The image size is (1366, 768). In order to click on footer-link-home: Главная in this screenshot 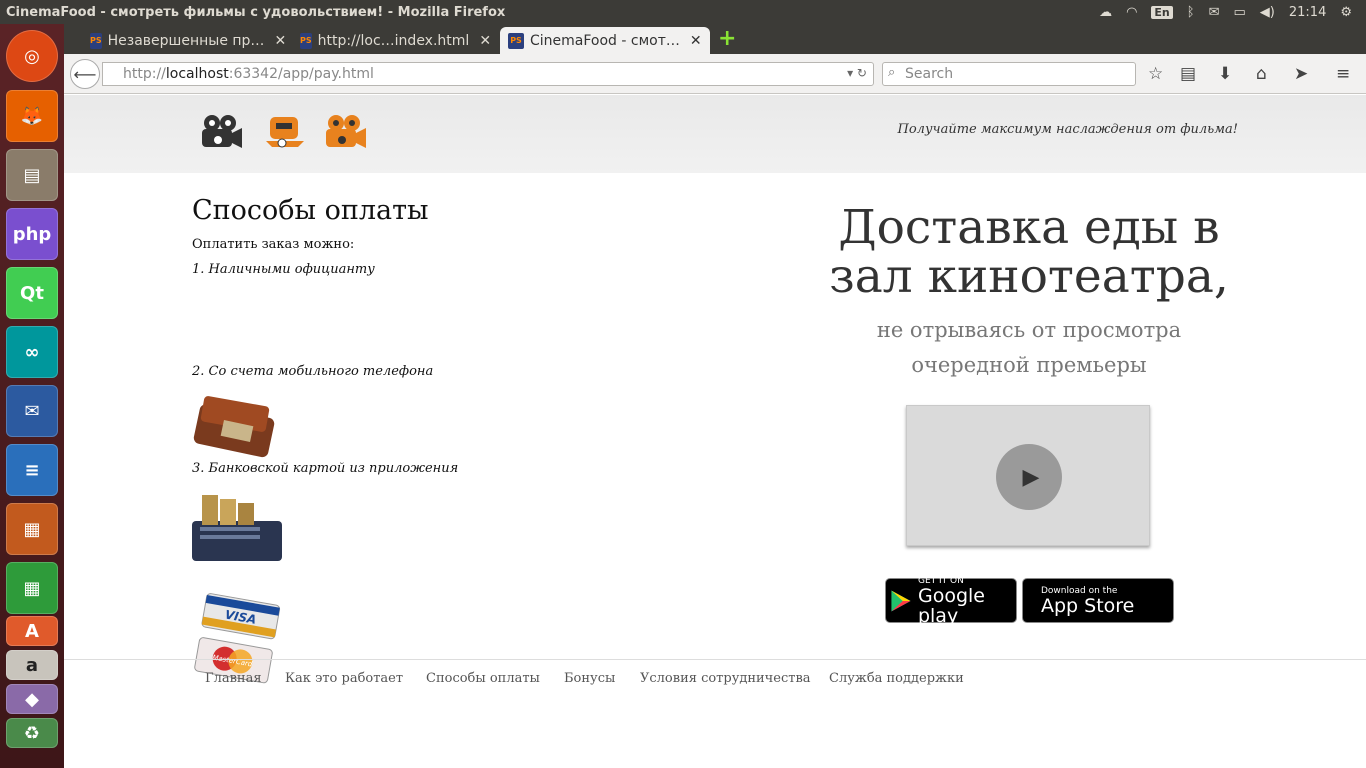, I will do `click(233, 678)`.